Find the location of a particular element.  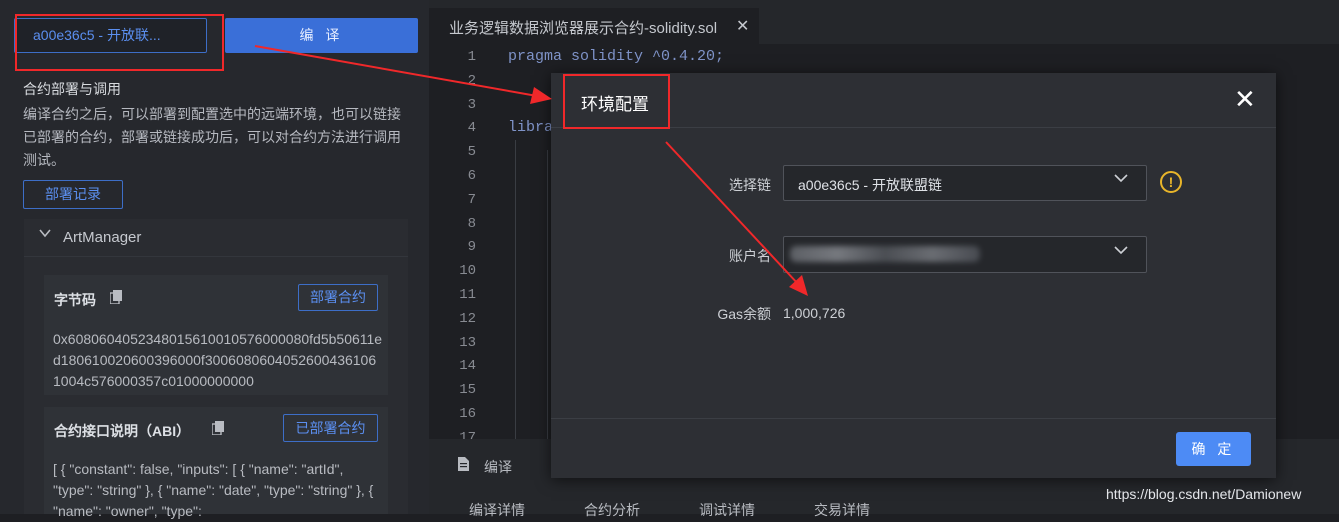

annotation-arrowhead is located at coordinates (541, 95).